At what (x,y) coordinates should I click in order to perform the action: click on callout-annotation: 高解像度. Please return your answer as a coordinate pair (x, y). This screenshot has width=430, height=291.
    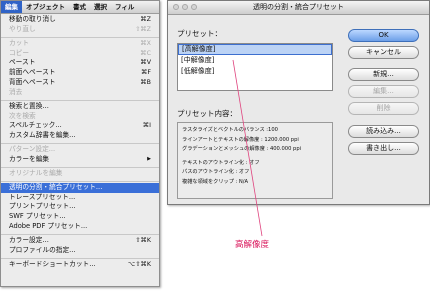
    Looking at the image, I should click on (252, 245).